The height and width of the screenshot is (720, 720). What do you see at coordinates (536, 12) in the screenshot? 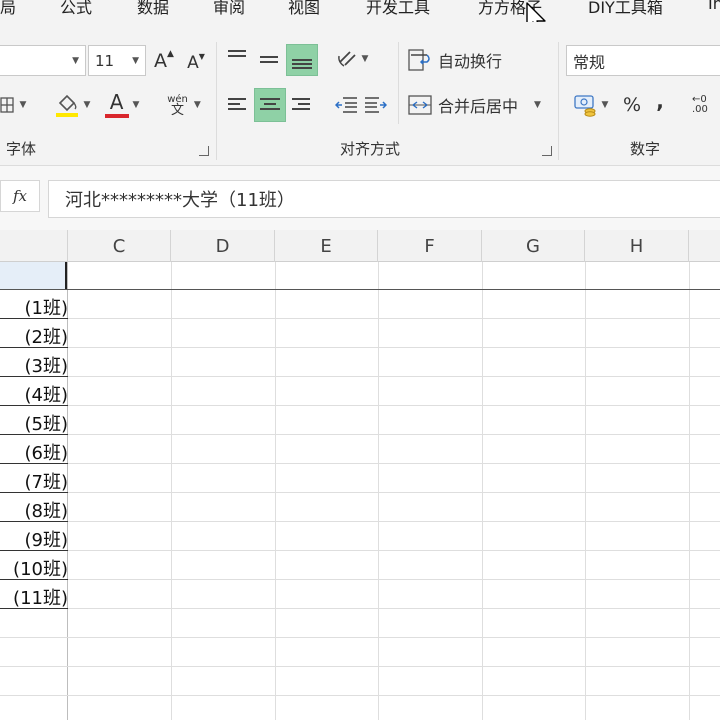
I see `cursor-icon` at bounding box center [536, 12].